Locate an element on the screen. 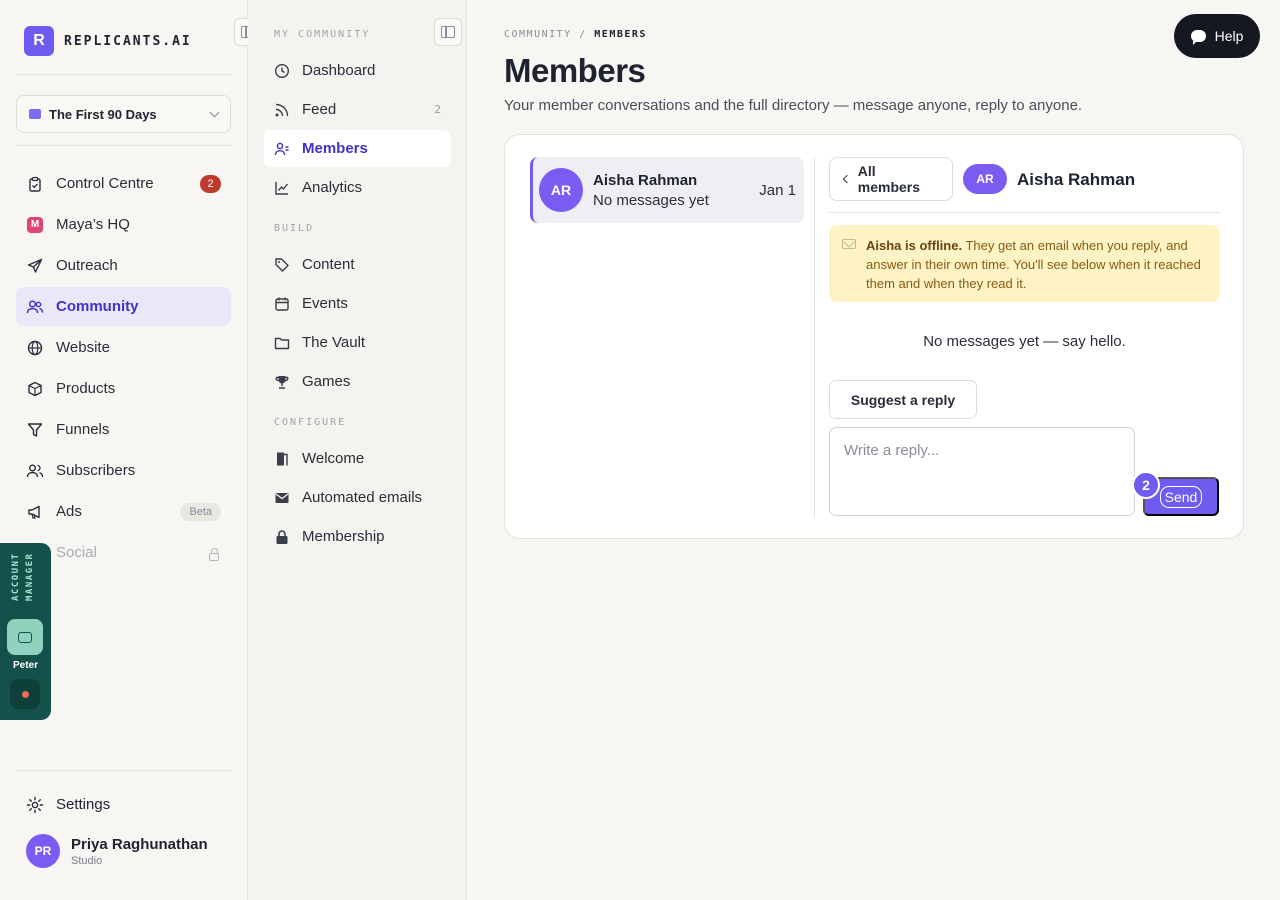  breadcrumb-members: MEMBERS is located at coordinates (620, 34).